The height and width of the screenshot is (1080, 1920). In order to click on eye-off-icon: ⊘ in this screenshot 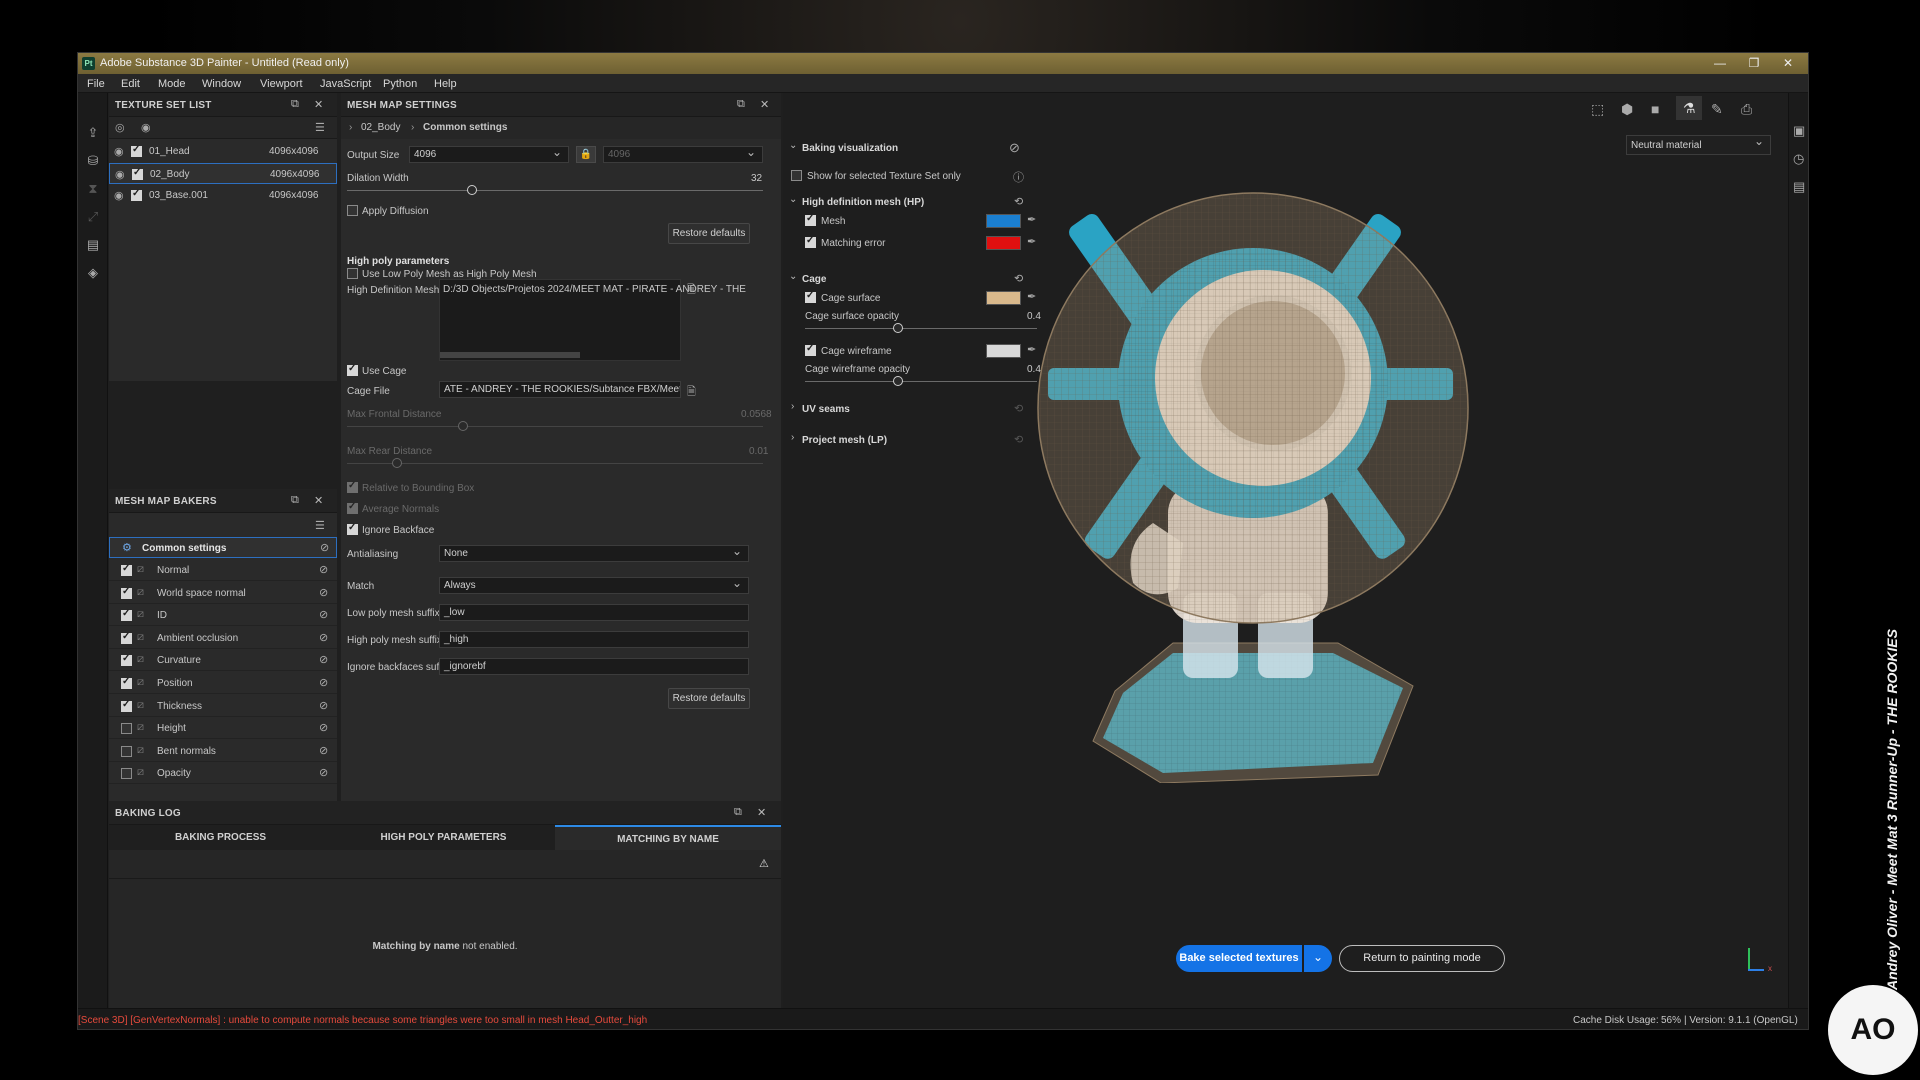, I will do `click(1014, 148)`.